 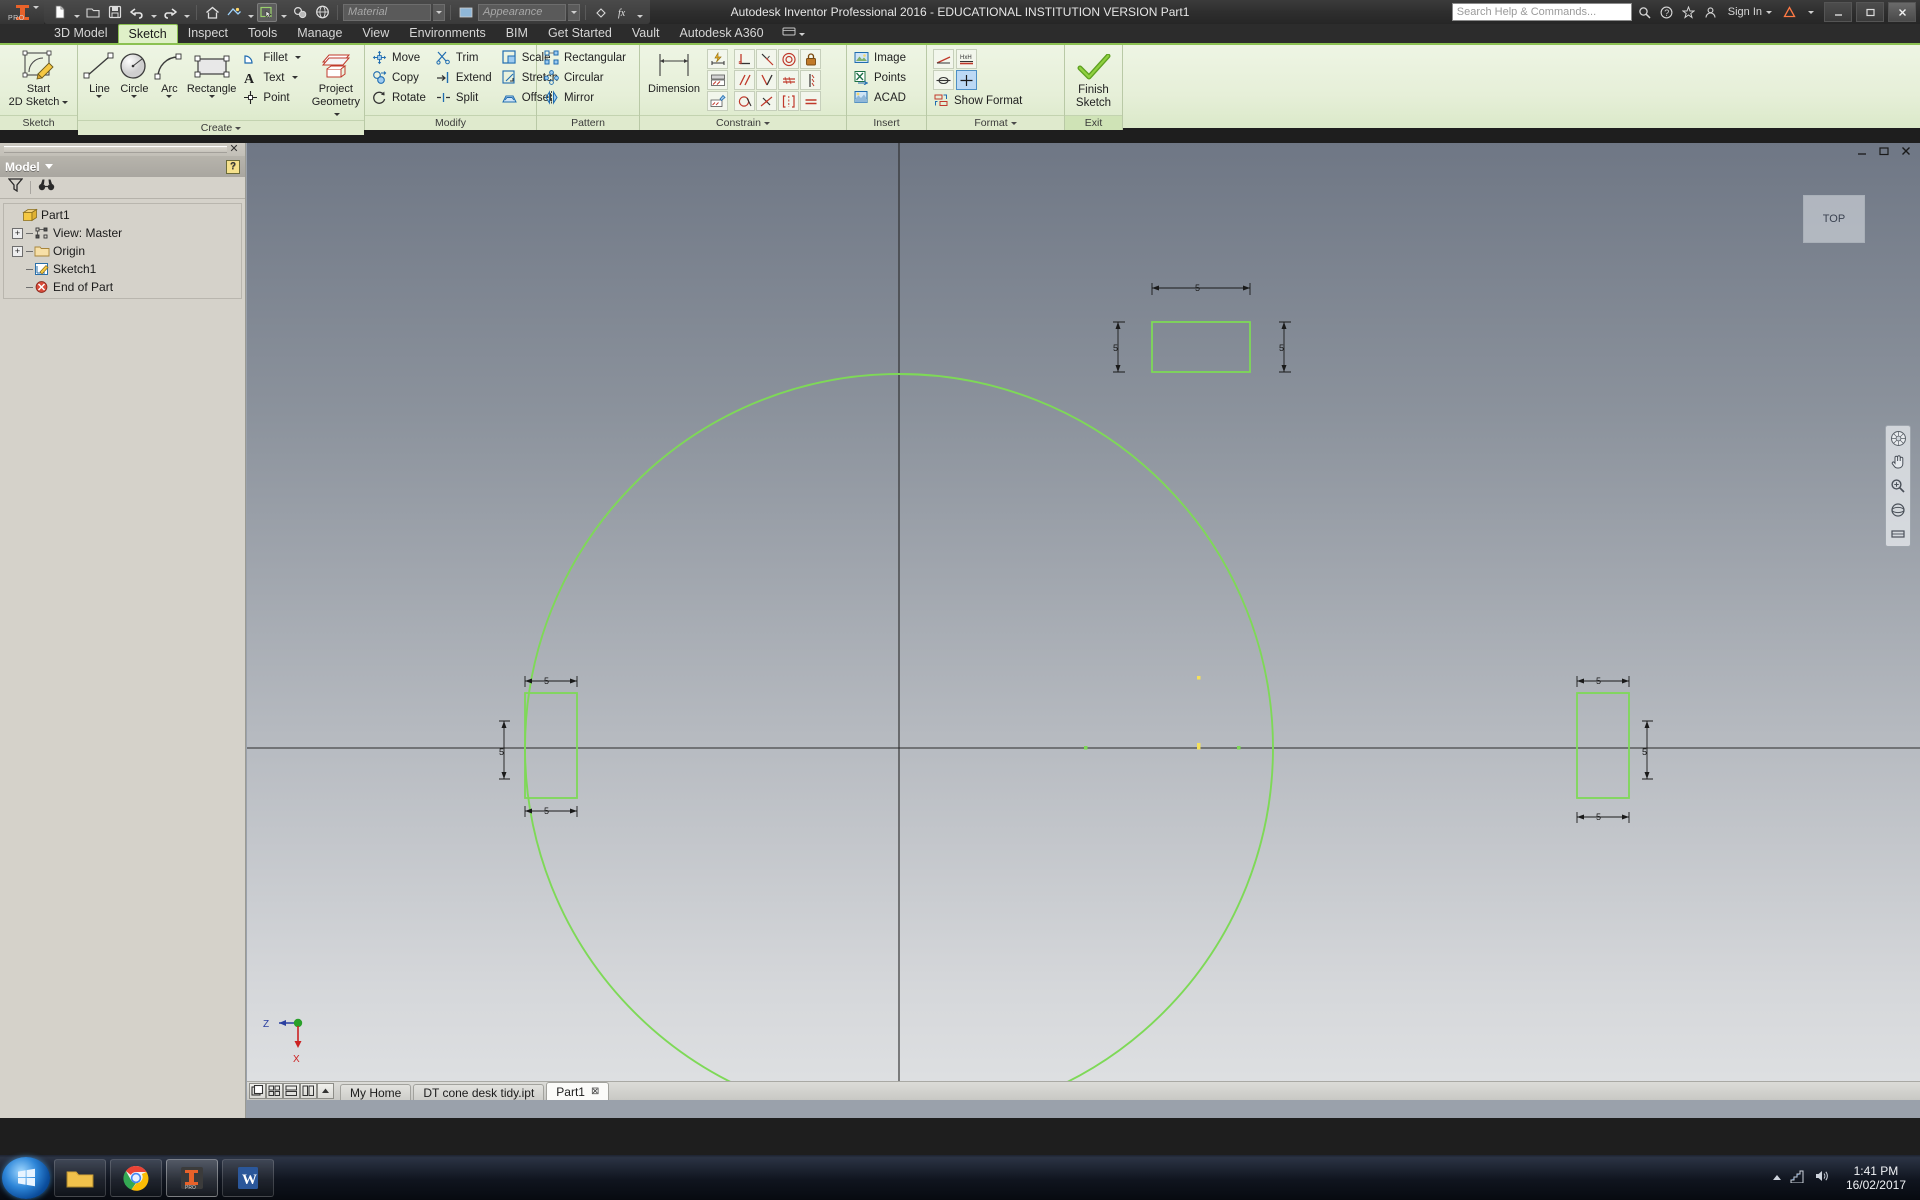 I want to click on appearance-icon, so click(x=234, y=12).